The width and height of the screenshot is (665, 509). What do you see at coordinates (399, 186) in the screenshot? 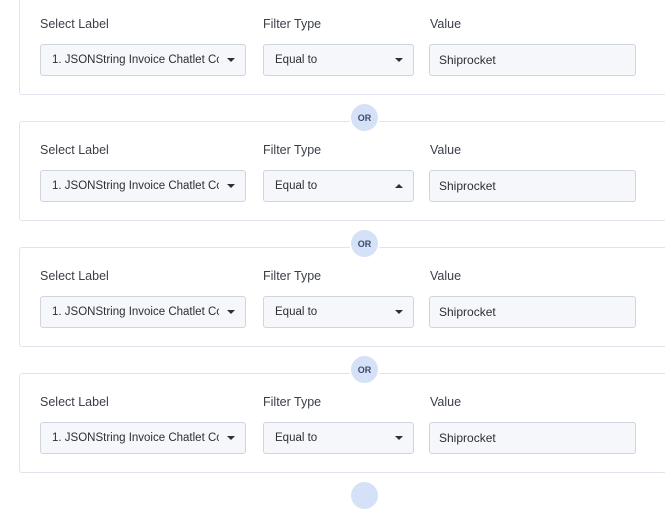
I see `chevron-up-icon` at bounding box center [399, 186].